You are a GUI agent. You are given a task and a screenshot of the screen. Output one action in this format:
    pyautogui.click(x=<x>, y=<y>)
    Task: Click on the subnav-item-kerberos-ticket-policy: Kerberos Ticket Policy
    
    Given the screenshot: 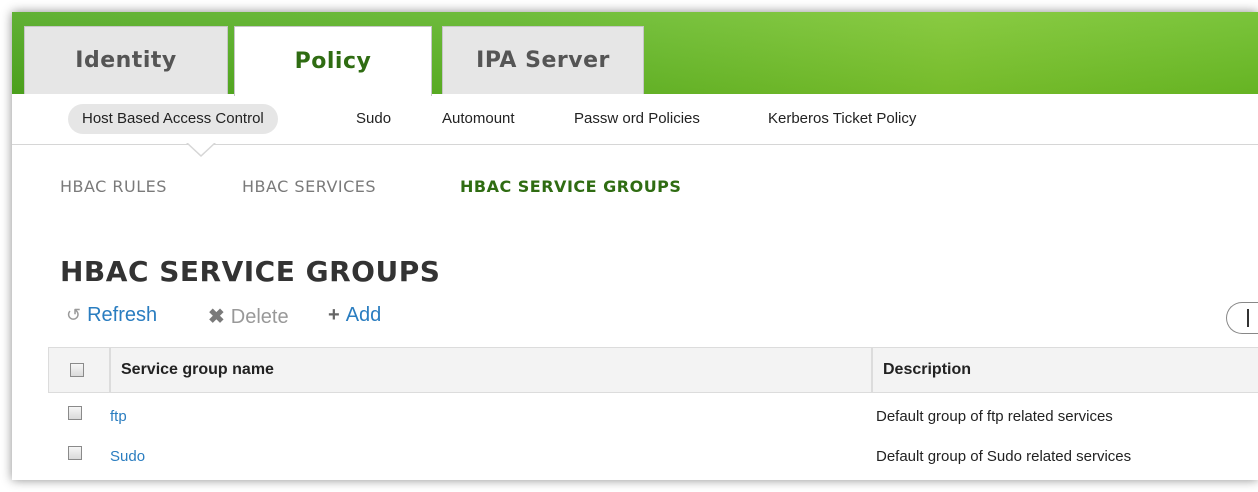 What is the action you would take?
    pyautogui.click(x=842, y=119)
    